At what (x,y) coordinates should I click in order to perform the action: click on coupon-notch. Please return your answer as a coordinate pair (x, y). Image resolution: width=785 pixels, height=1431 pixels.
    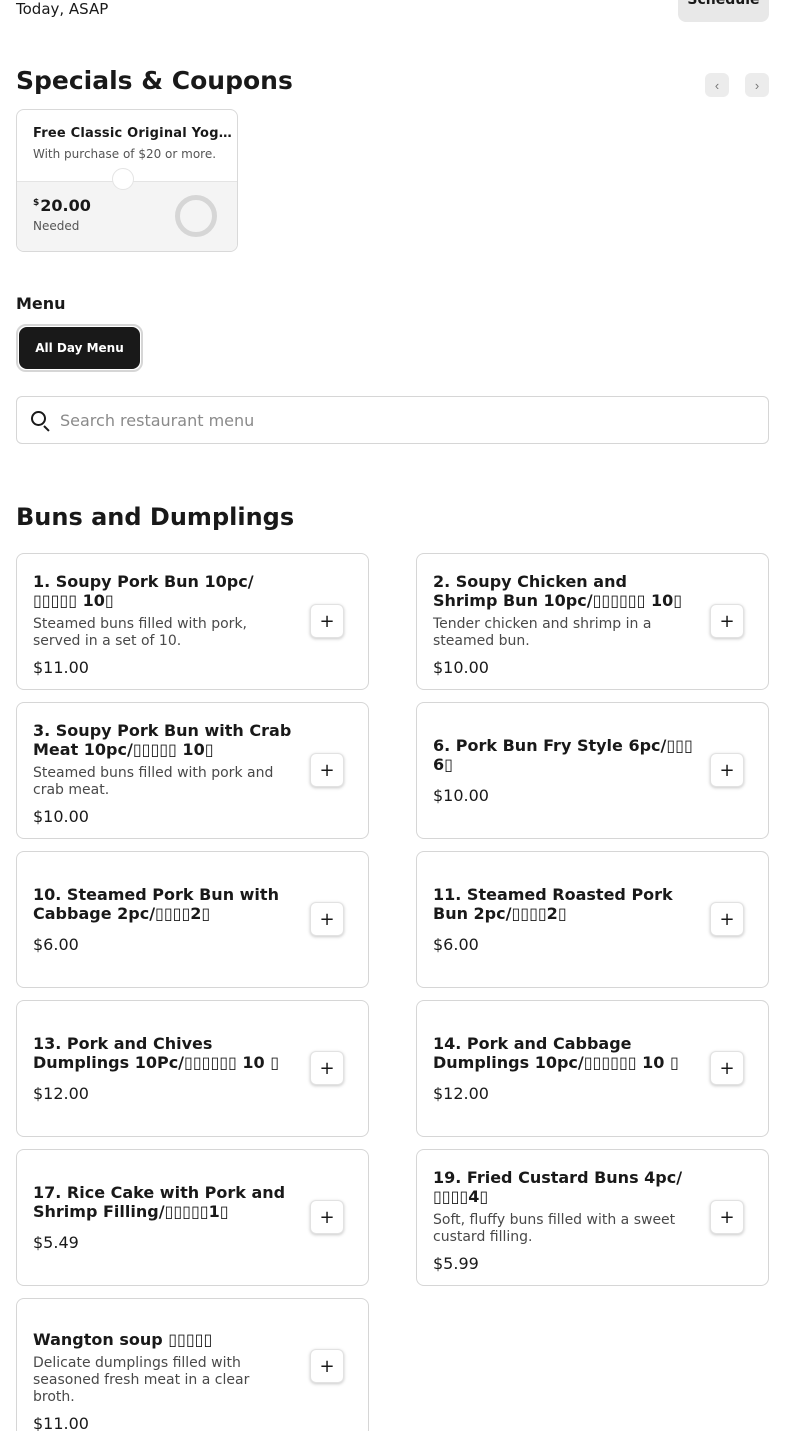
    Looking at the image, I should click on (123, 179).